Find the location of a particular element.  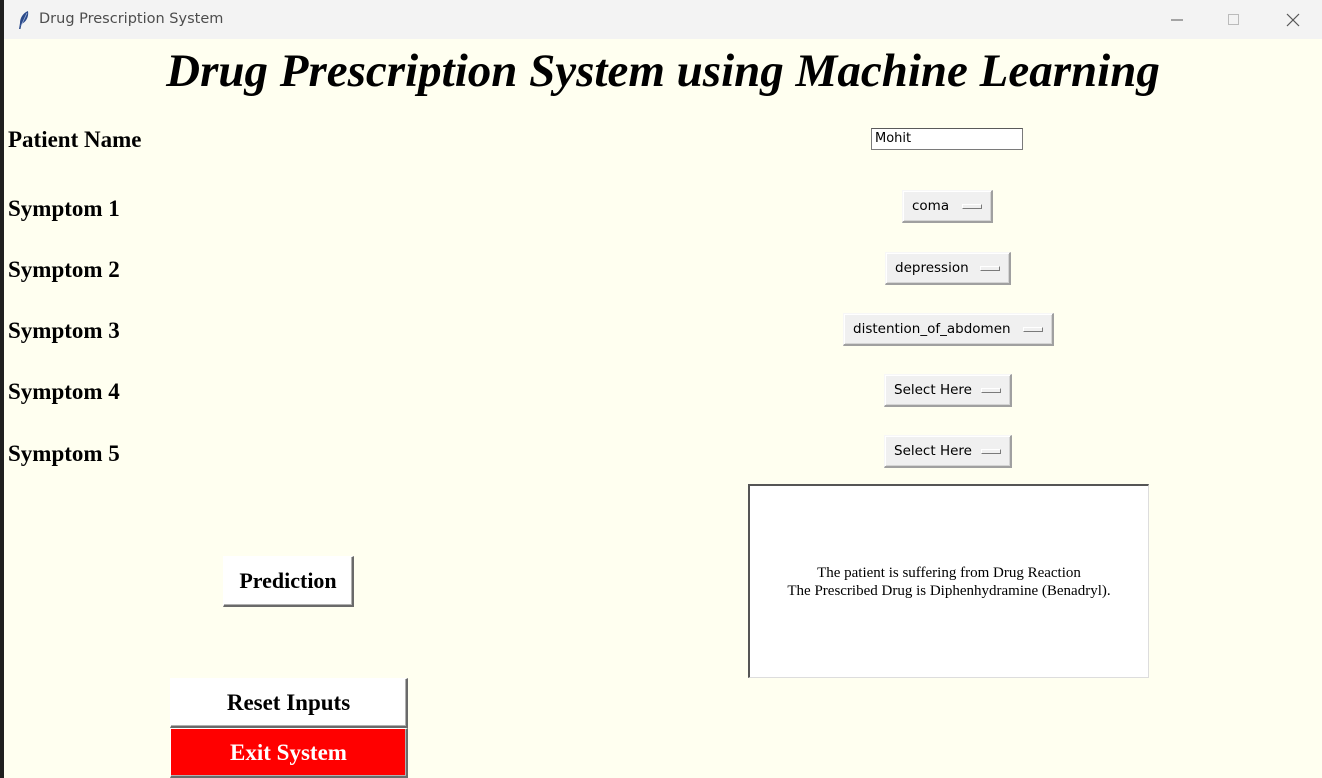

symptom-3-label: Symptom 3 is located at coordinates (64, 330).